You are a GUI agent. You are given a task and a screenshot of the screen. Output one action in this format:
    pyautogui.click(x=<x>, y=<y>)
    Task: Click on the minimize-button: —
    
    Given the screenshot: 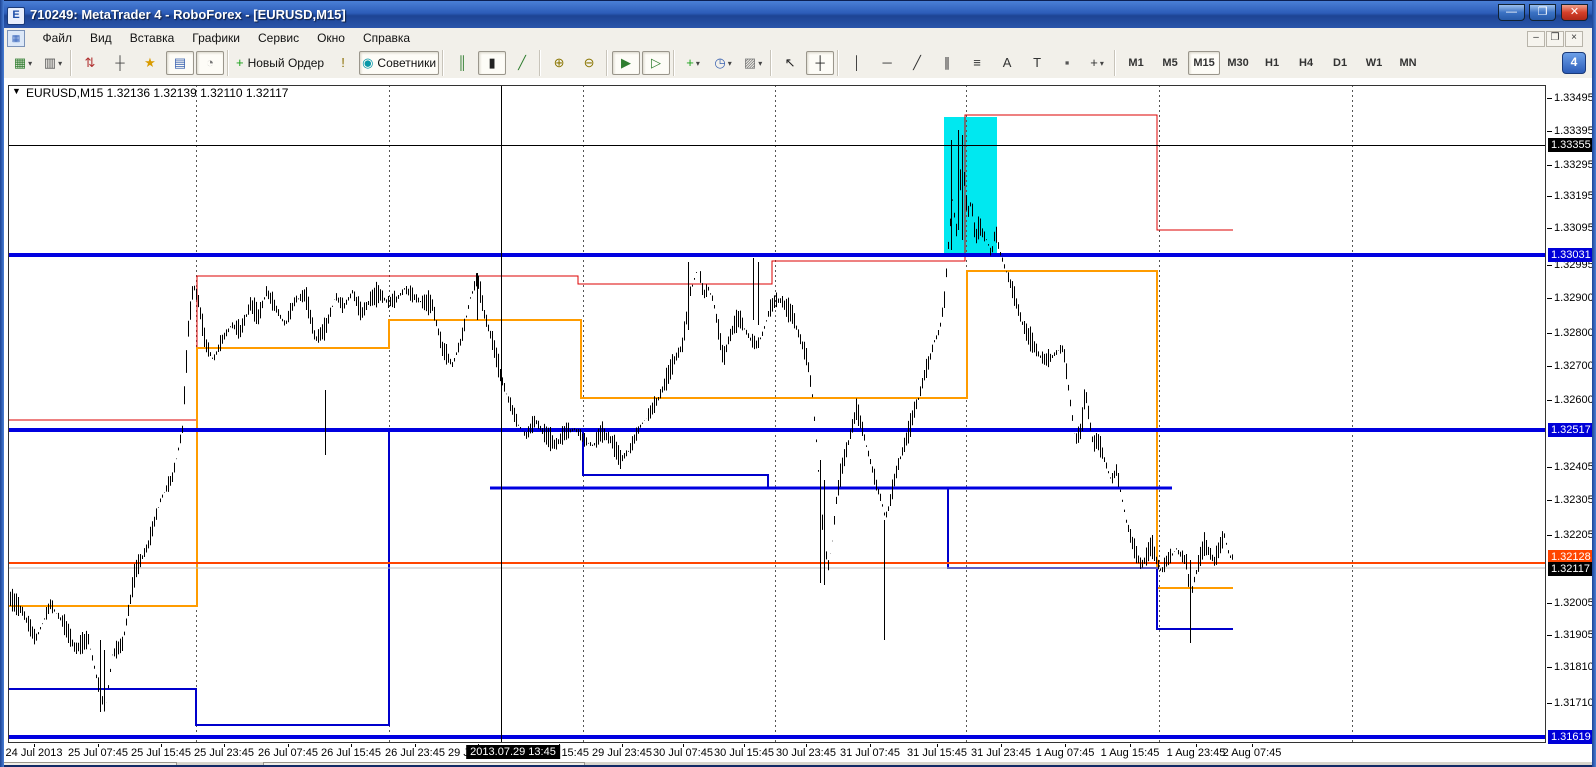 What is the action you would take?
    pyautogui.click(x=1511, y=12)
    